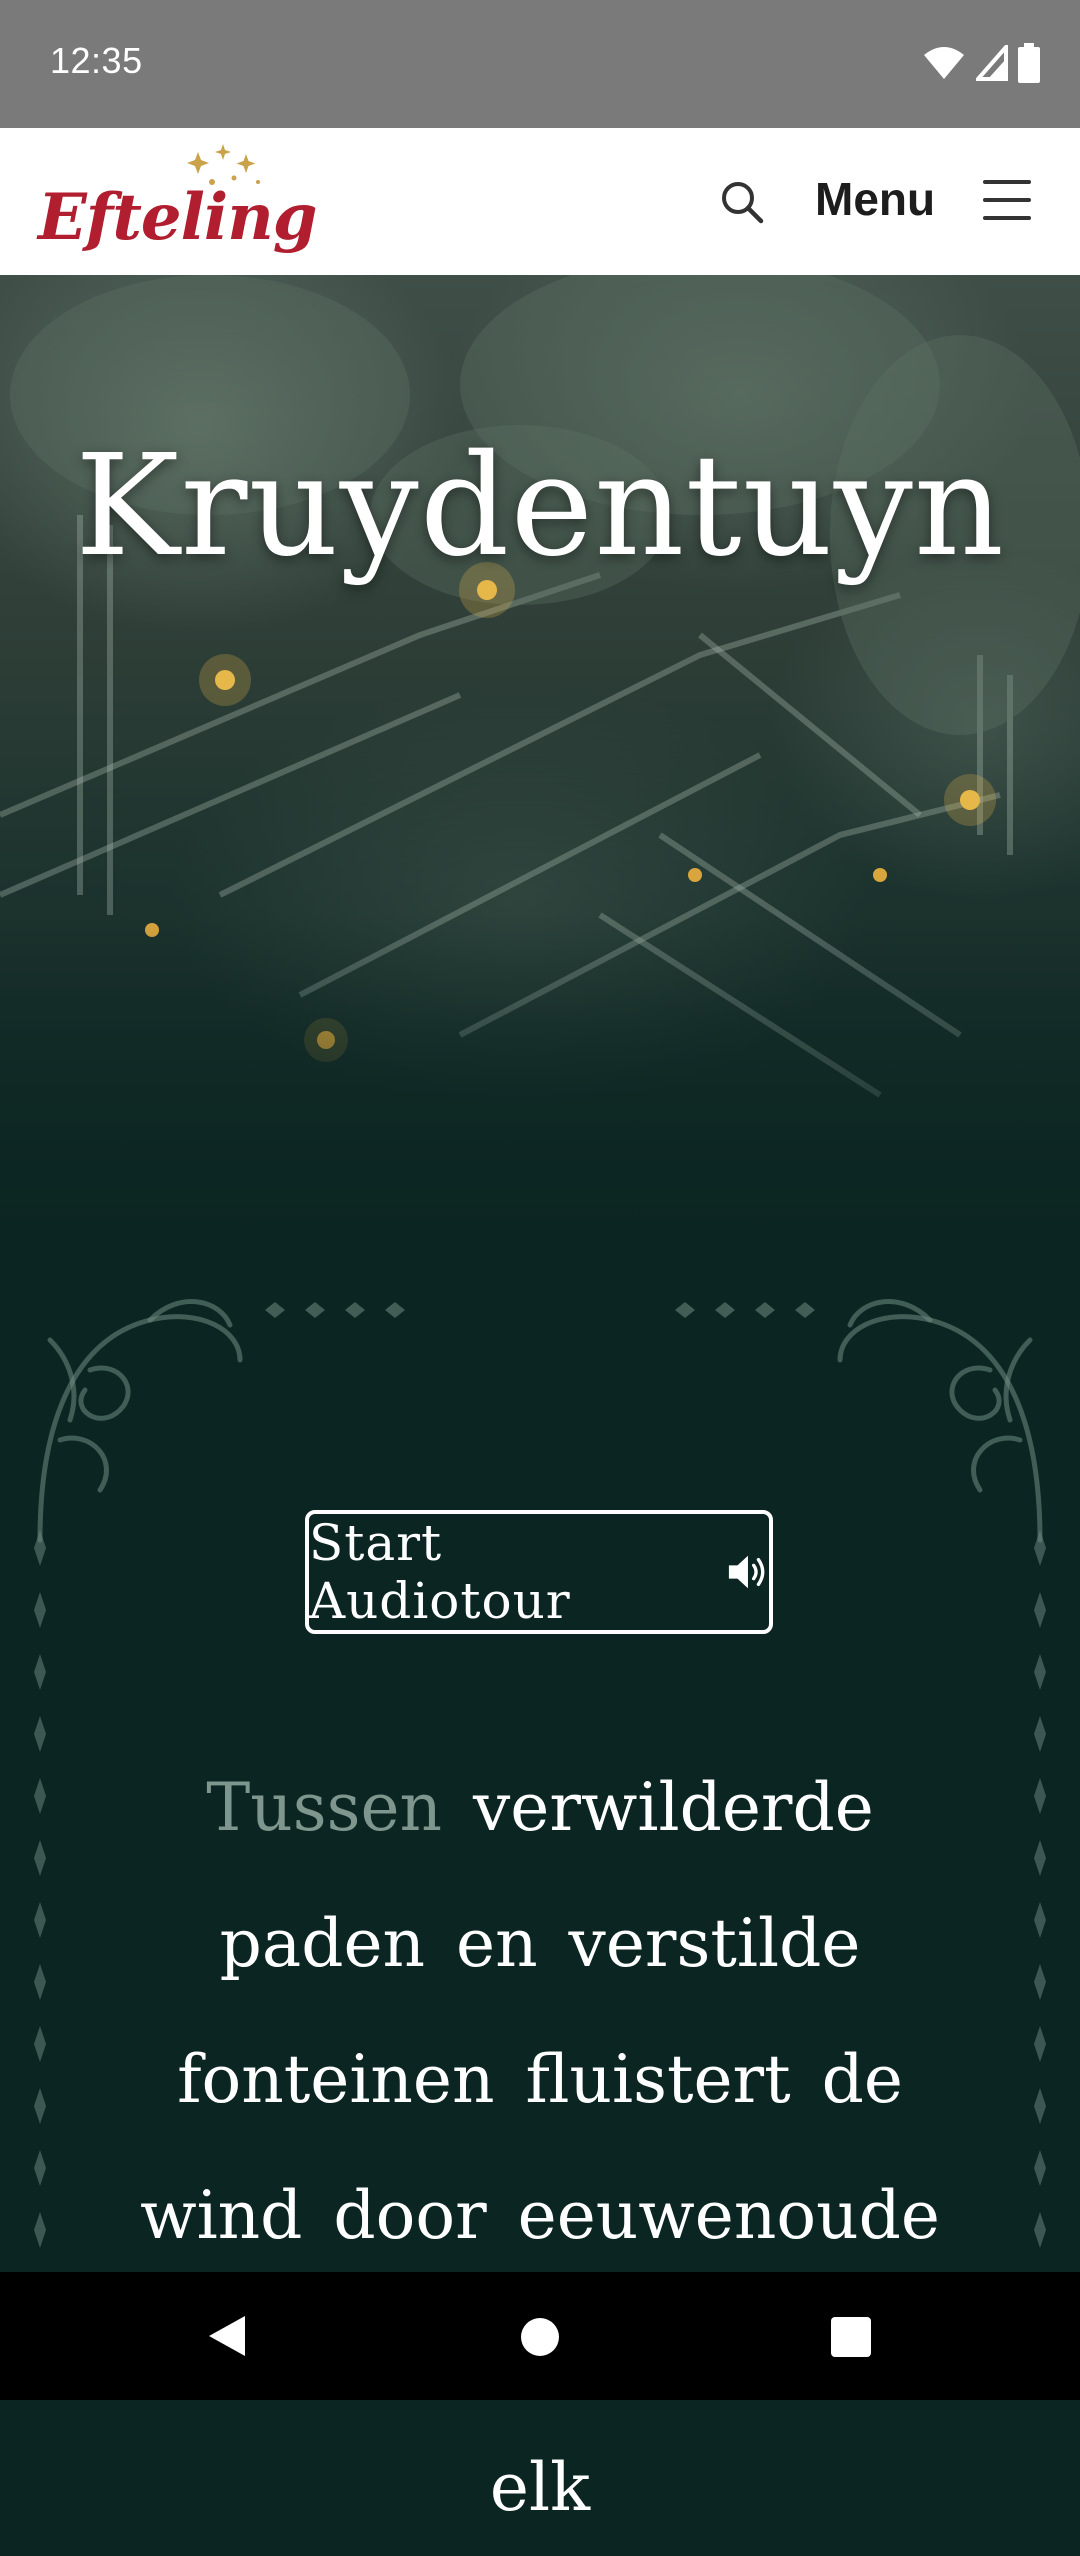 The height and width of the screenshot is (2556, 1080). What do you see at coordinates (540, 1095) in the screenshot?
I see `hero-fade` at bounding box center [540, 1095].